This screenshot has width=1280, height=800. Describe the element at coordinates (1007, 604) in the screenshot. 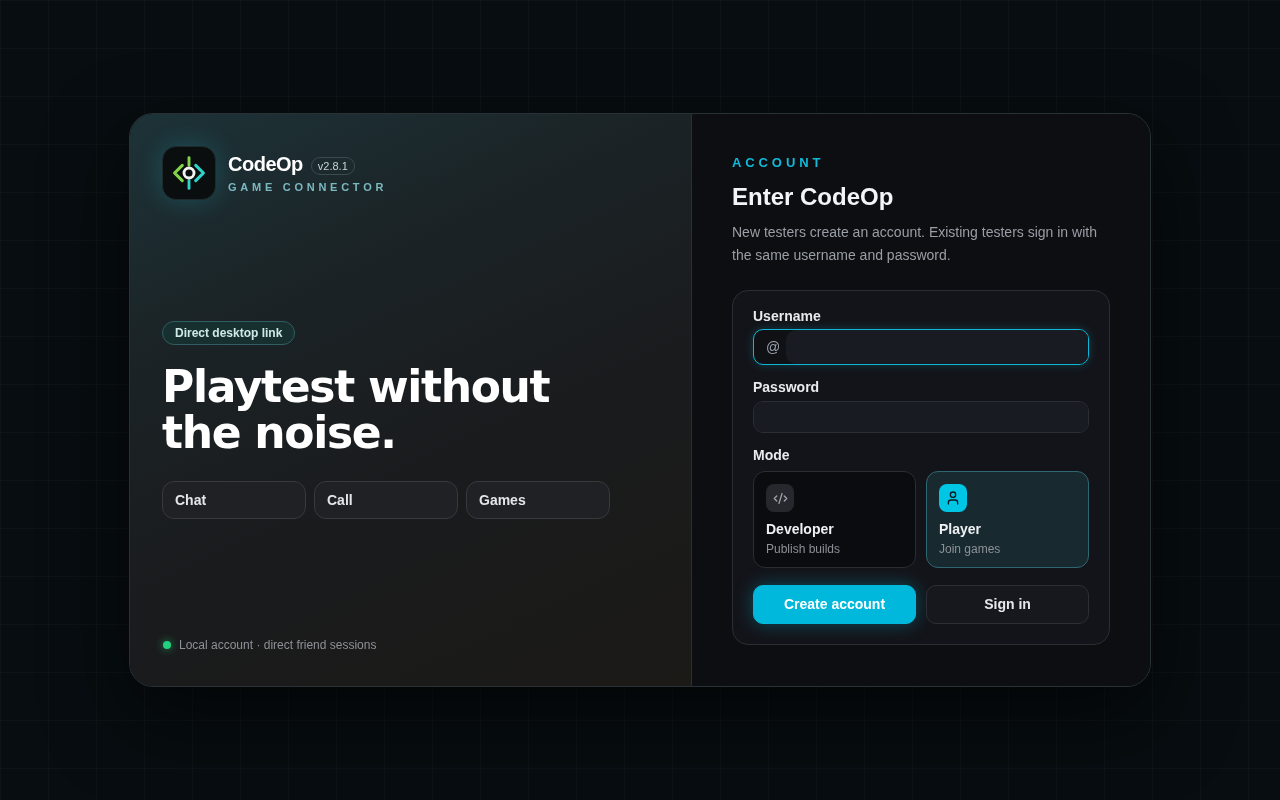

I see `sign-in-button: Sign in` at that location.